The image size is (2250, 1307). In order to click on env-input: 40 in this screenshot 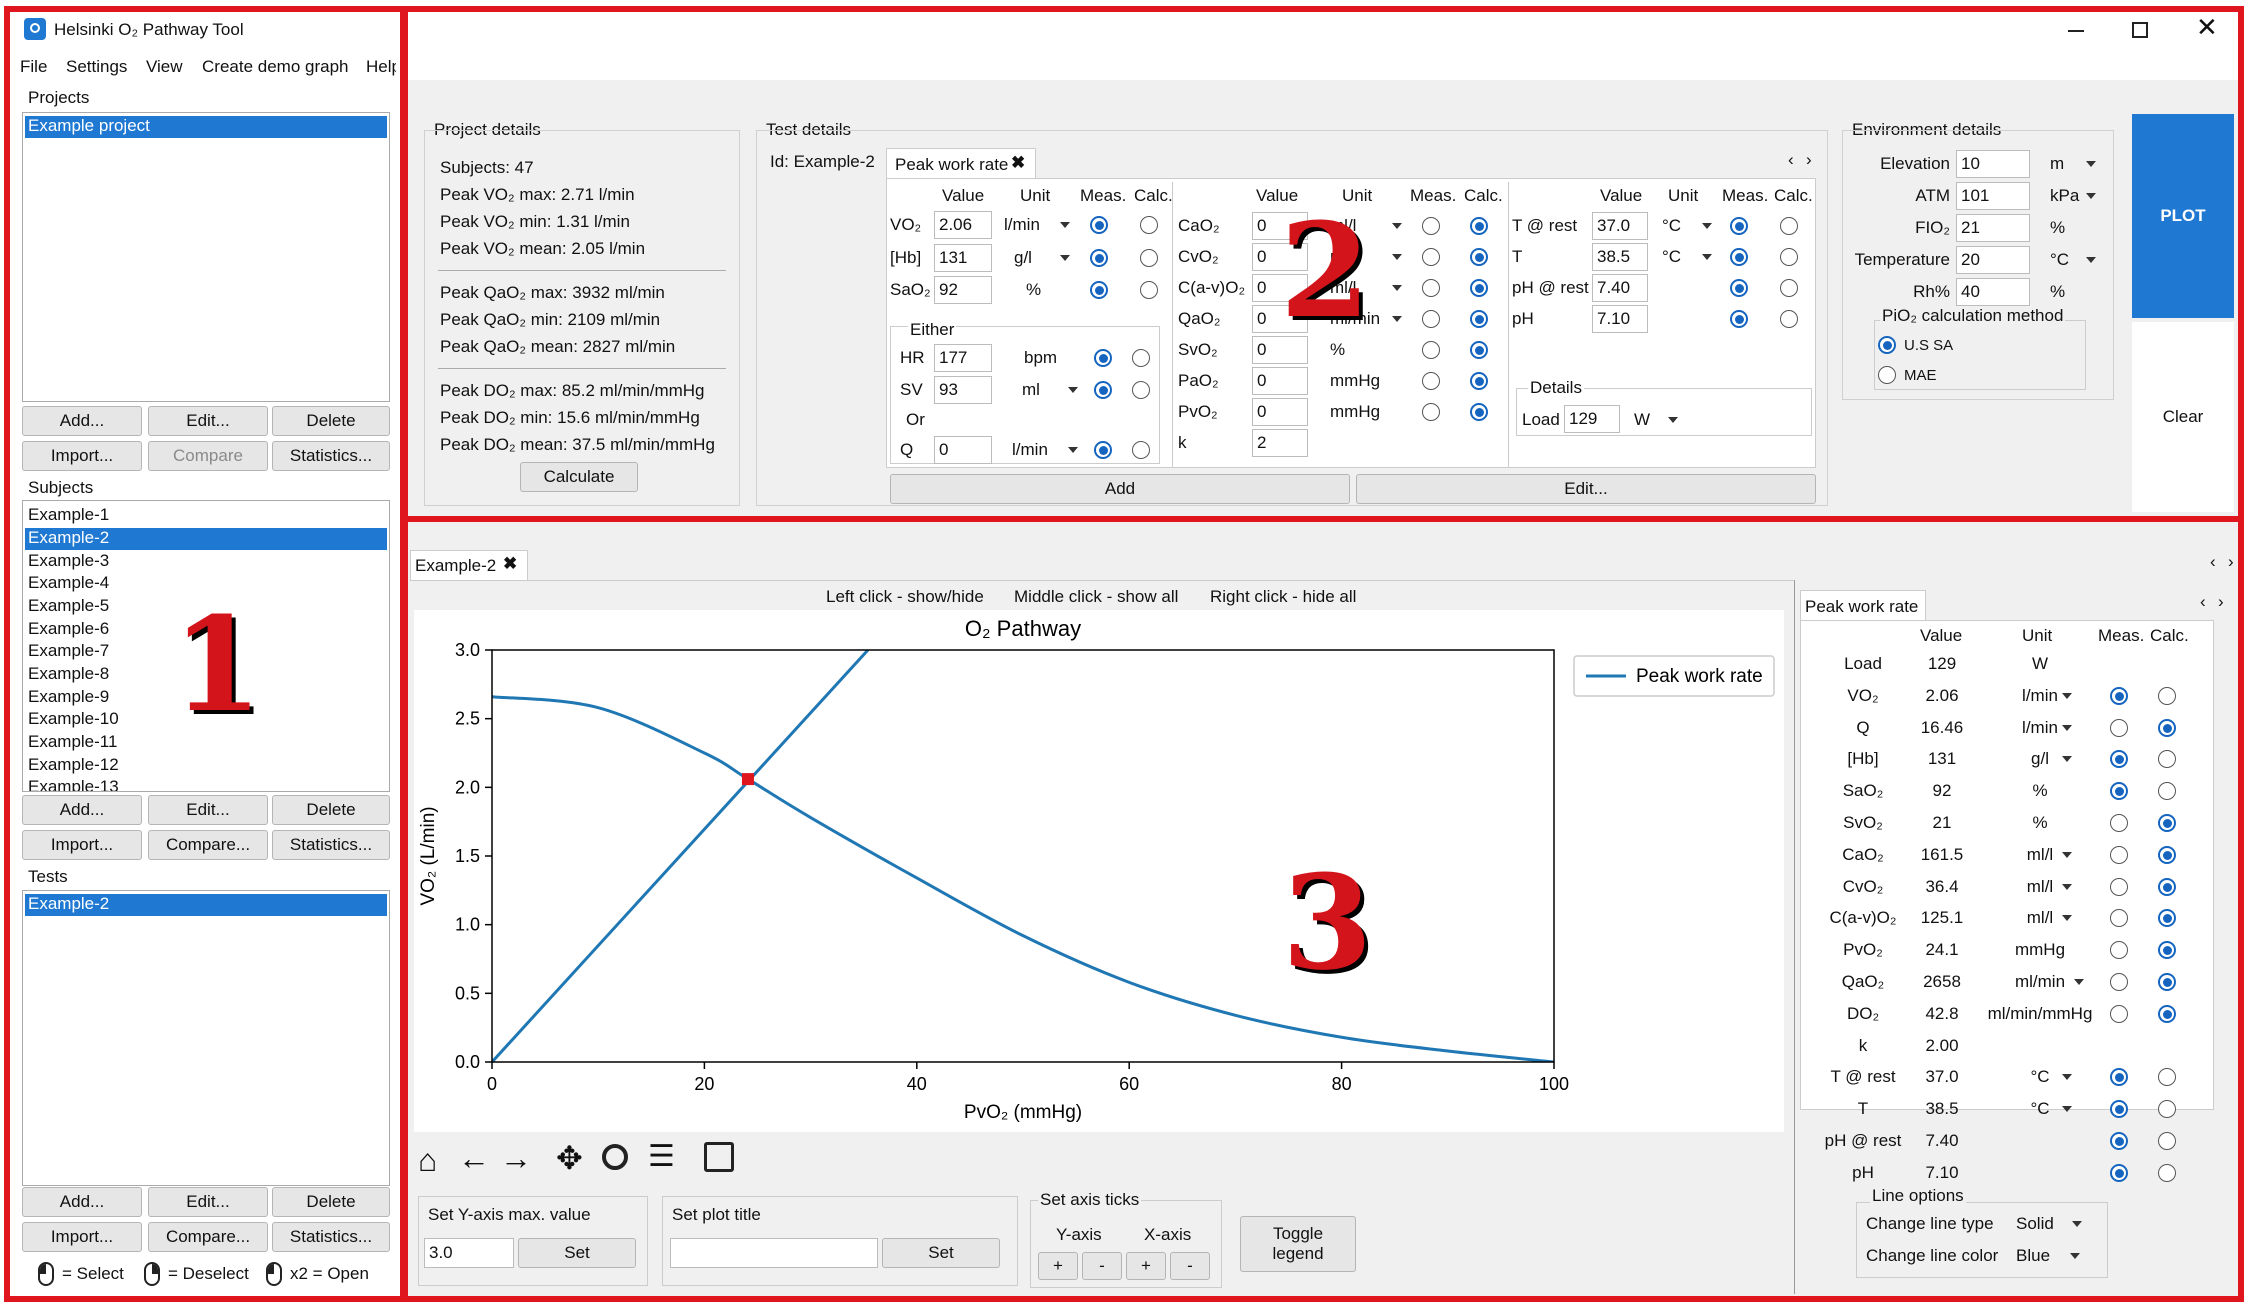, I will do `click(1993, 292)`.